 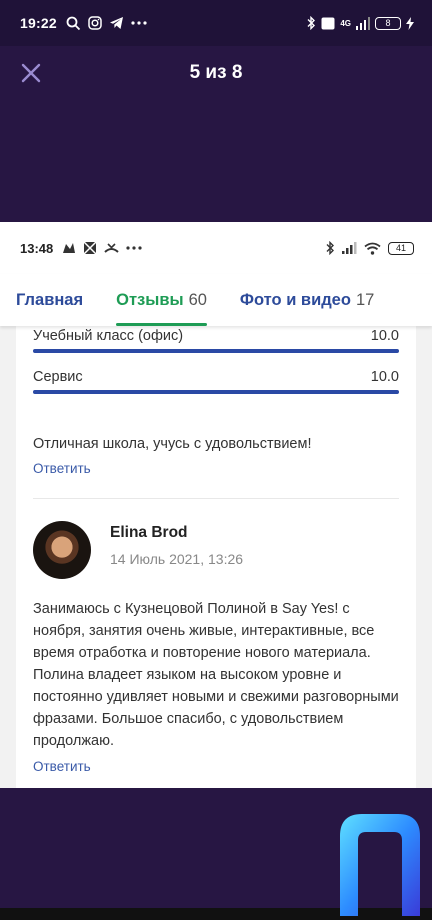 I want to click on review-header: Elina Brod 14 Июль 2021, 13:26, so click(x=216, y=550).